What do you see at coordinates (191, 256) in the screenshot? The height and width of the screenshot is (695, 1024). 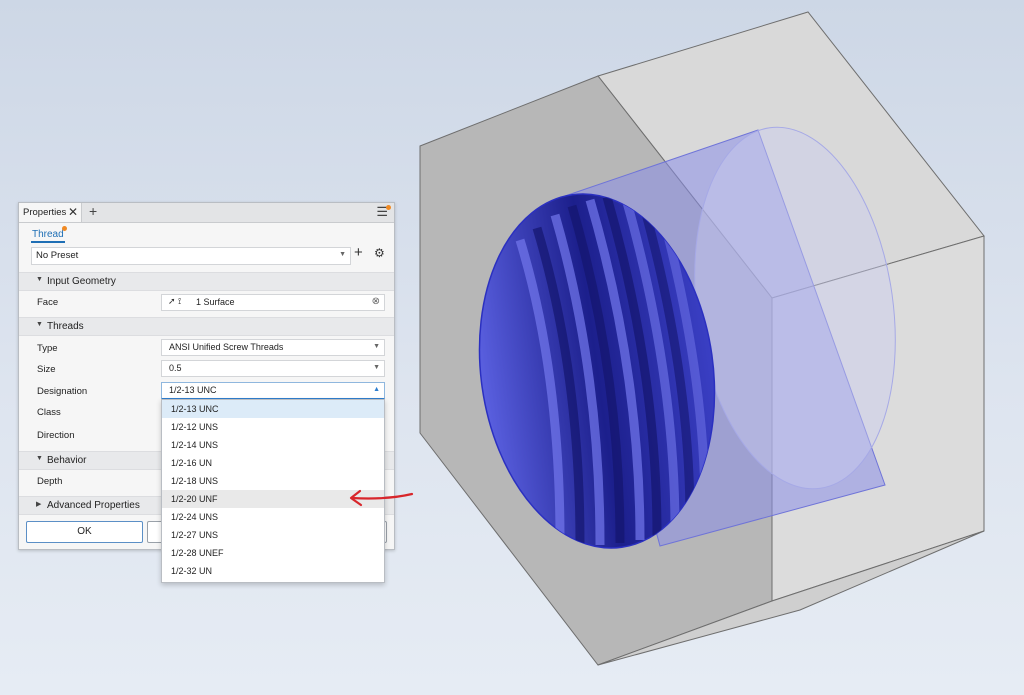 I see `preset-select: No Preset ▼` at bounding box center [191, 256].